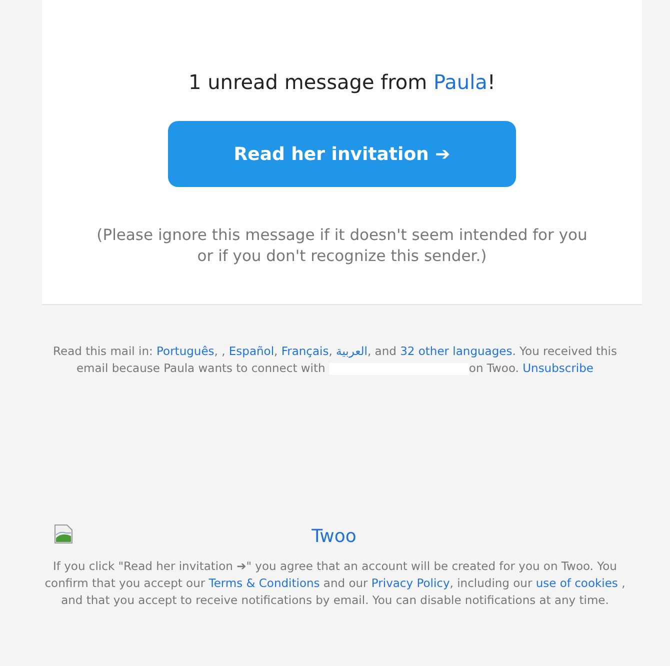 This screenshot has width=670, height=666. What do you see at coordinates (342, 82) in the screenshot?
I see `unread-heading: 1 unread message from Paula!` at bounding box center [342, 82].